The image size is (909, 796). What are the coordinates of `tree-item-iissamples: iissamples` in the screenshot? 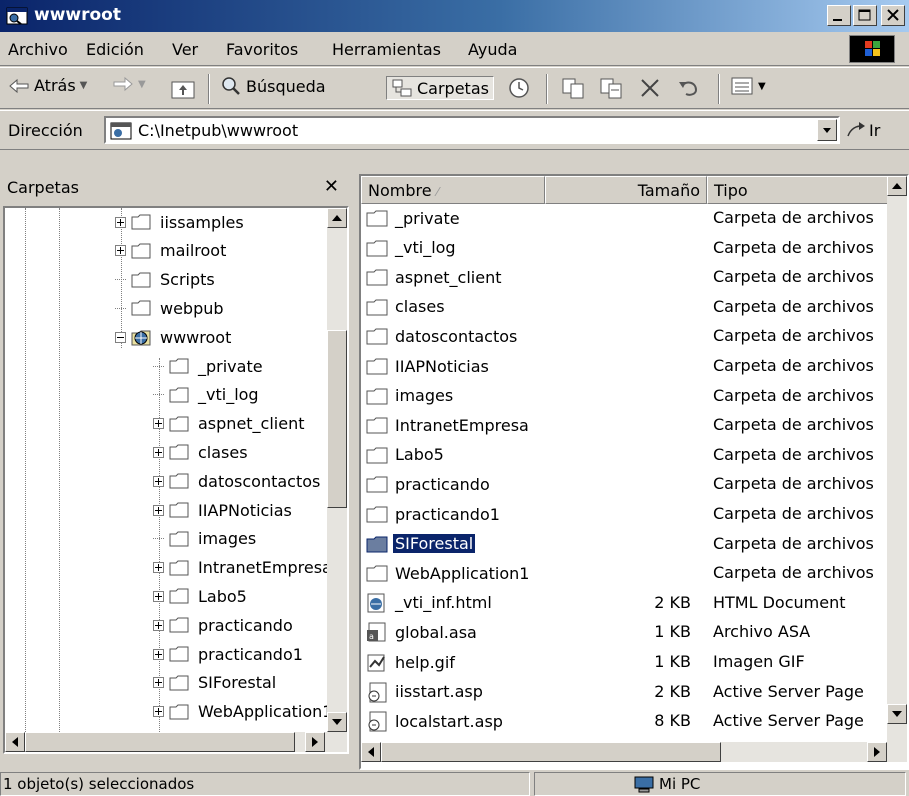 It's located at (179, 222).